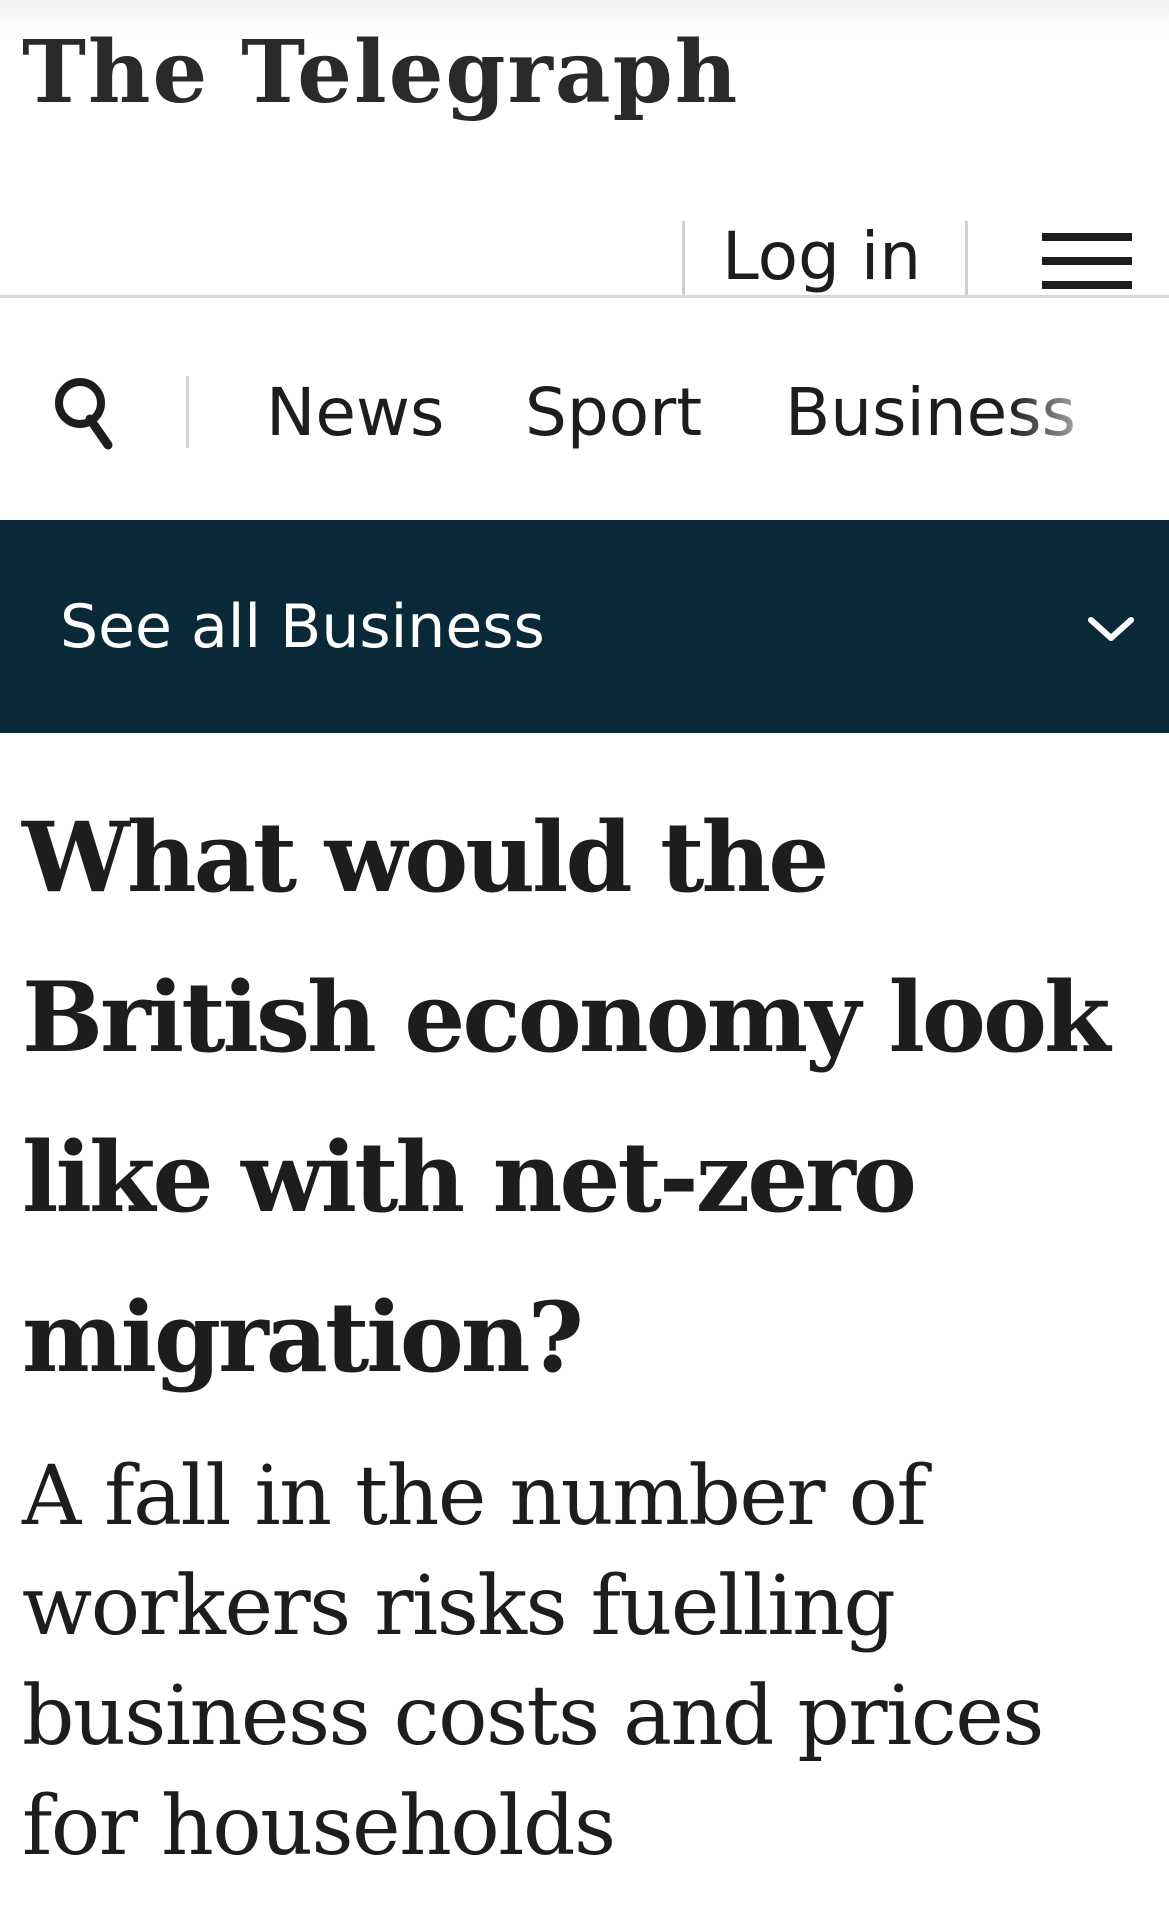 This screenshot has width=1169, height=1921. Describe the element at coordinates (584, 256) in the screenshot. I see `account-bar: Log in` at that location.